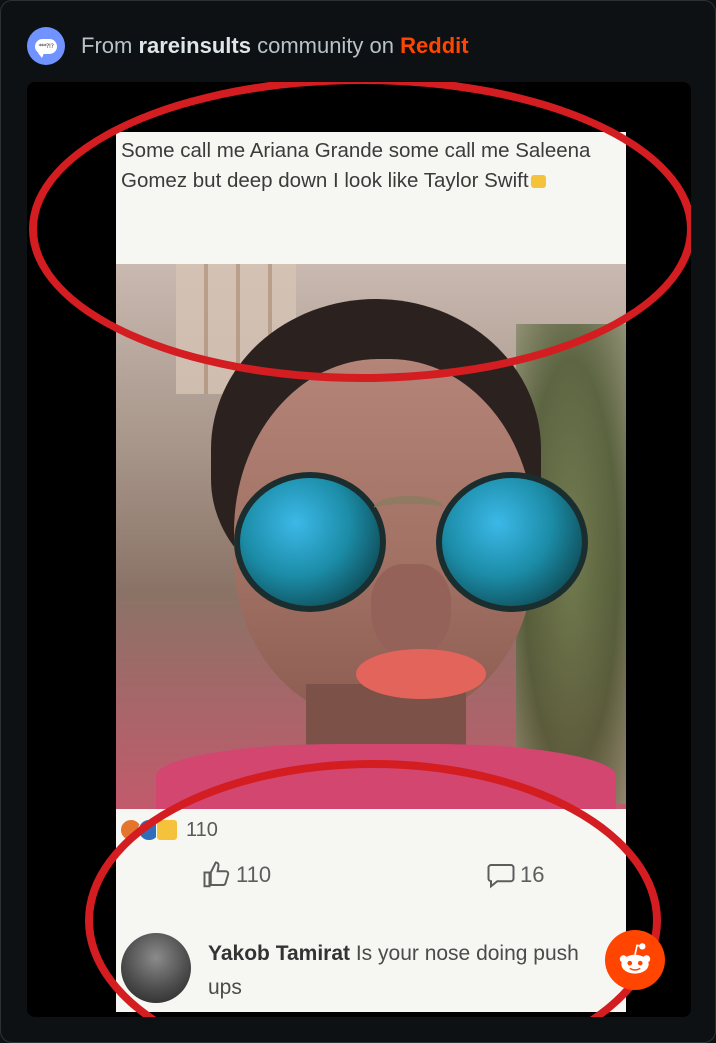 This screenshot has height=1043, width=716. I want to click on comment-icon, so click(501, 876).